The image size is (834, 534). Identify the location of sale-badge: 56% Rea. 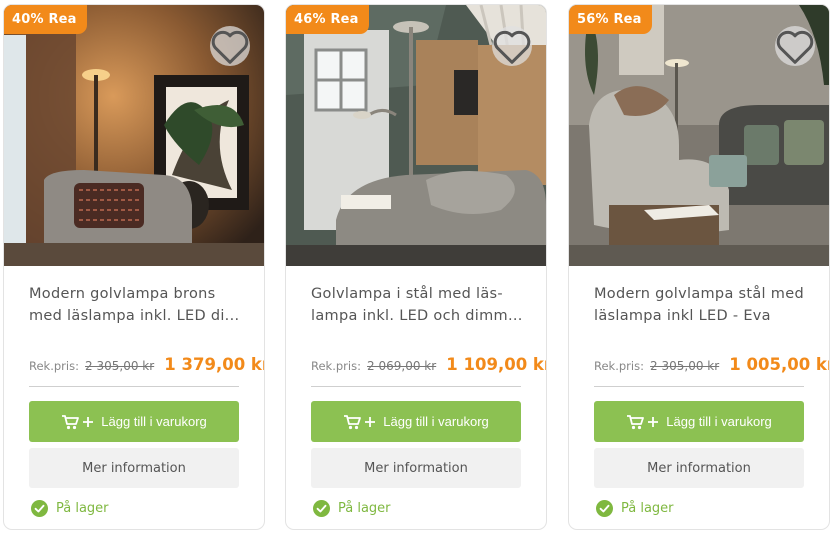
(610, 19).